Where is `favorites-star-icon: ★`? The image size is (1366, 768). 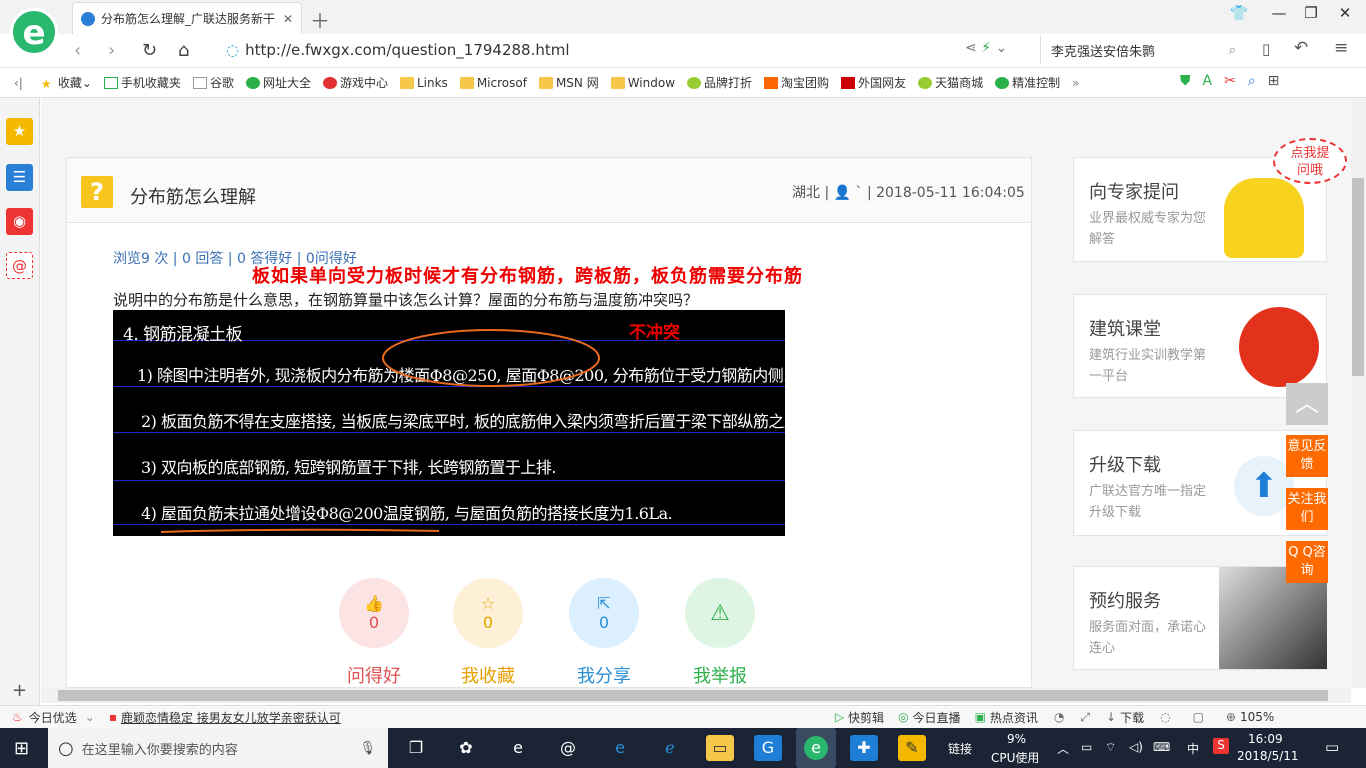
favorites-star-icon: ★ is located at coordinates (19, 131).